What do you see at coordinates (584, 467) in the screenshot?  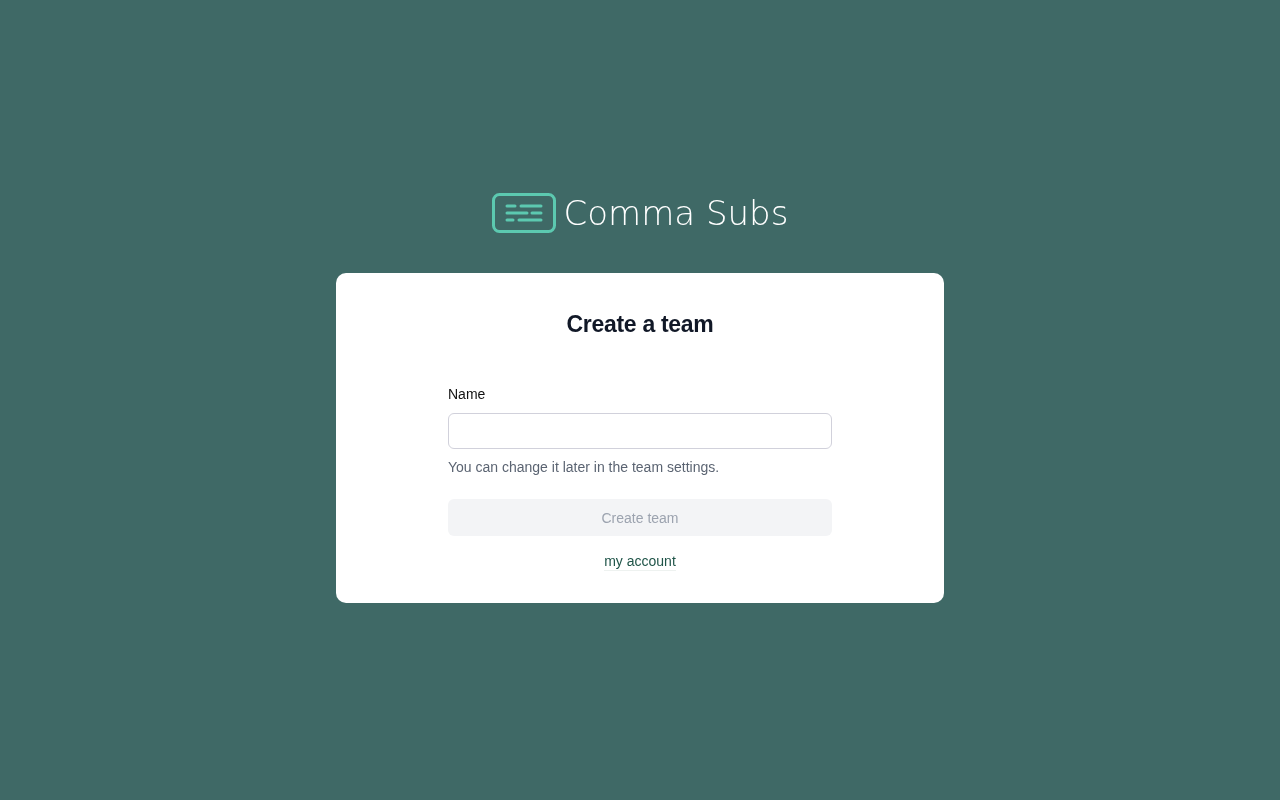 I see `field-hint: You can change it later in the team settings.` at bounding box center [584, 467].